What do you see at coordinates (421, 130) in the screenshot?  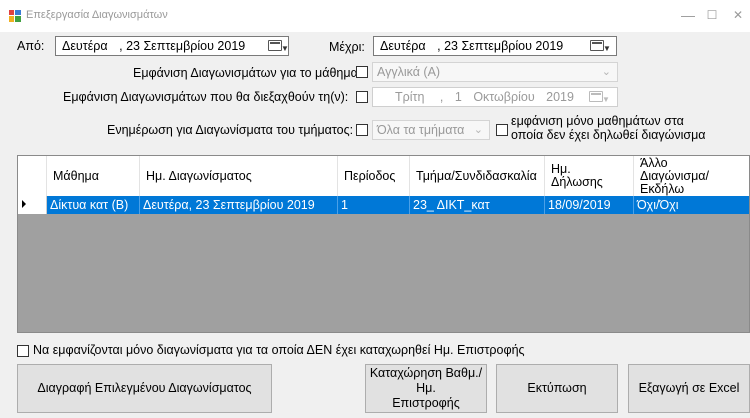 I see `dept-select-value: Όλα τα τμήματα` at bounding box center [421, 130].